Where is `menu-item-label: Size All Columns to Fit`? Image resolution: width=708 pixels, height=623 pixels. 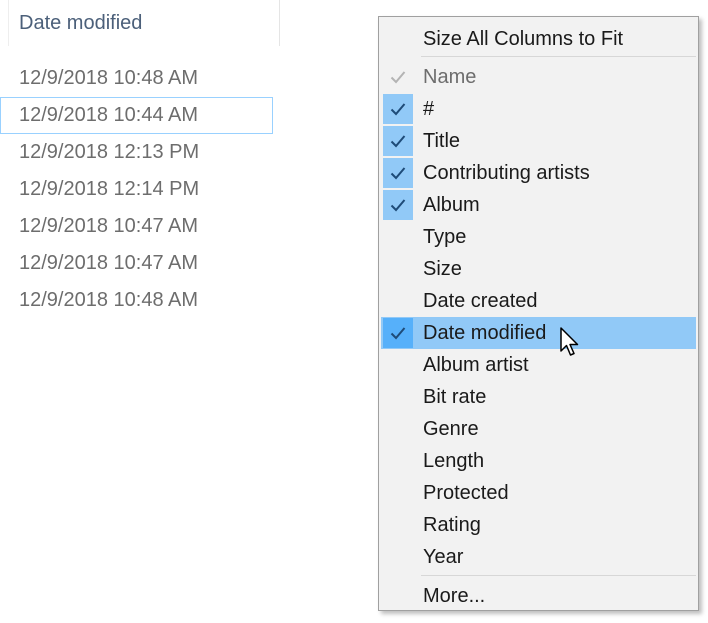 menu-item-label: Size All Columns to Fit is located at coordinates (523, 39).